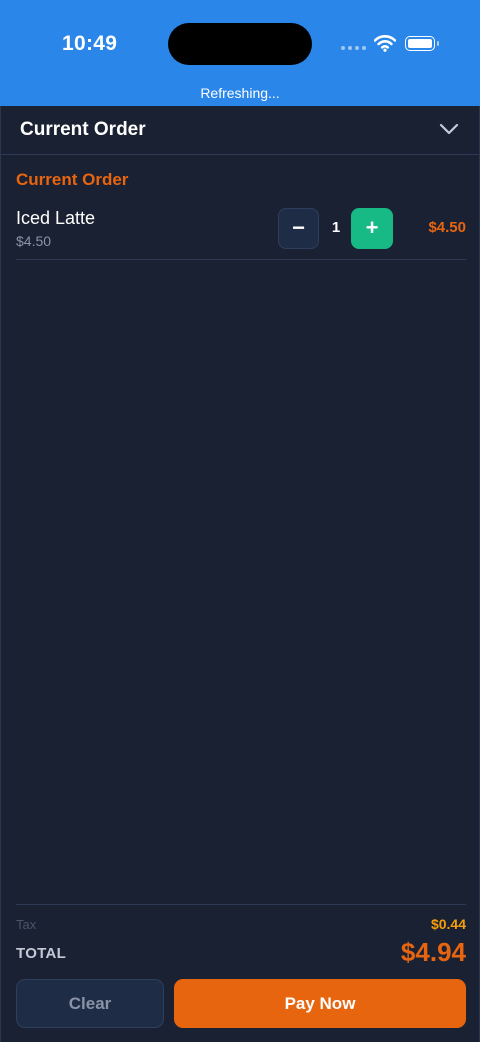 The image size is (480, 1042). Describe the element at coordinates (447, 227) in the screenshot. I see `item-line-total: $4.50` at that location.